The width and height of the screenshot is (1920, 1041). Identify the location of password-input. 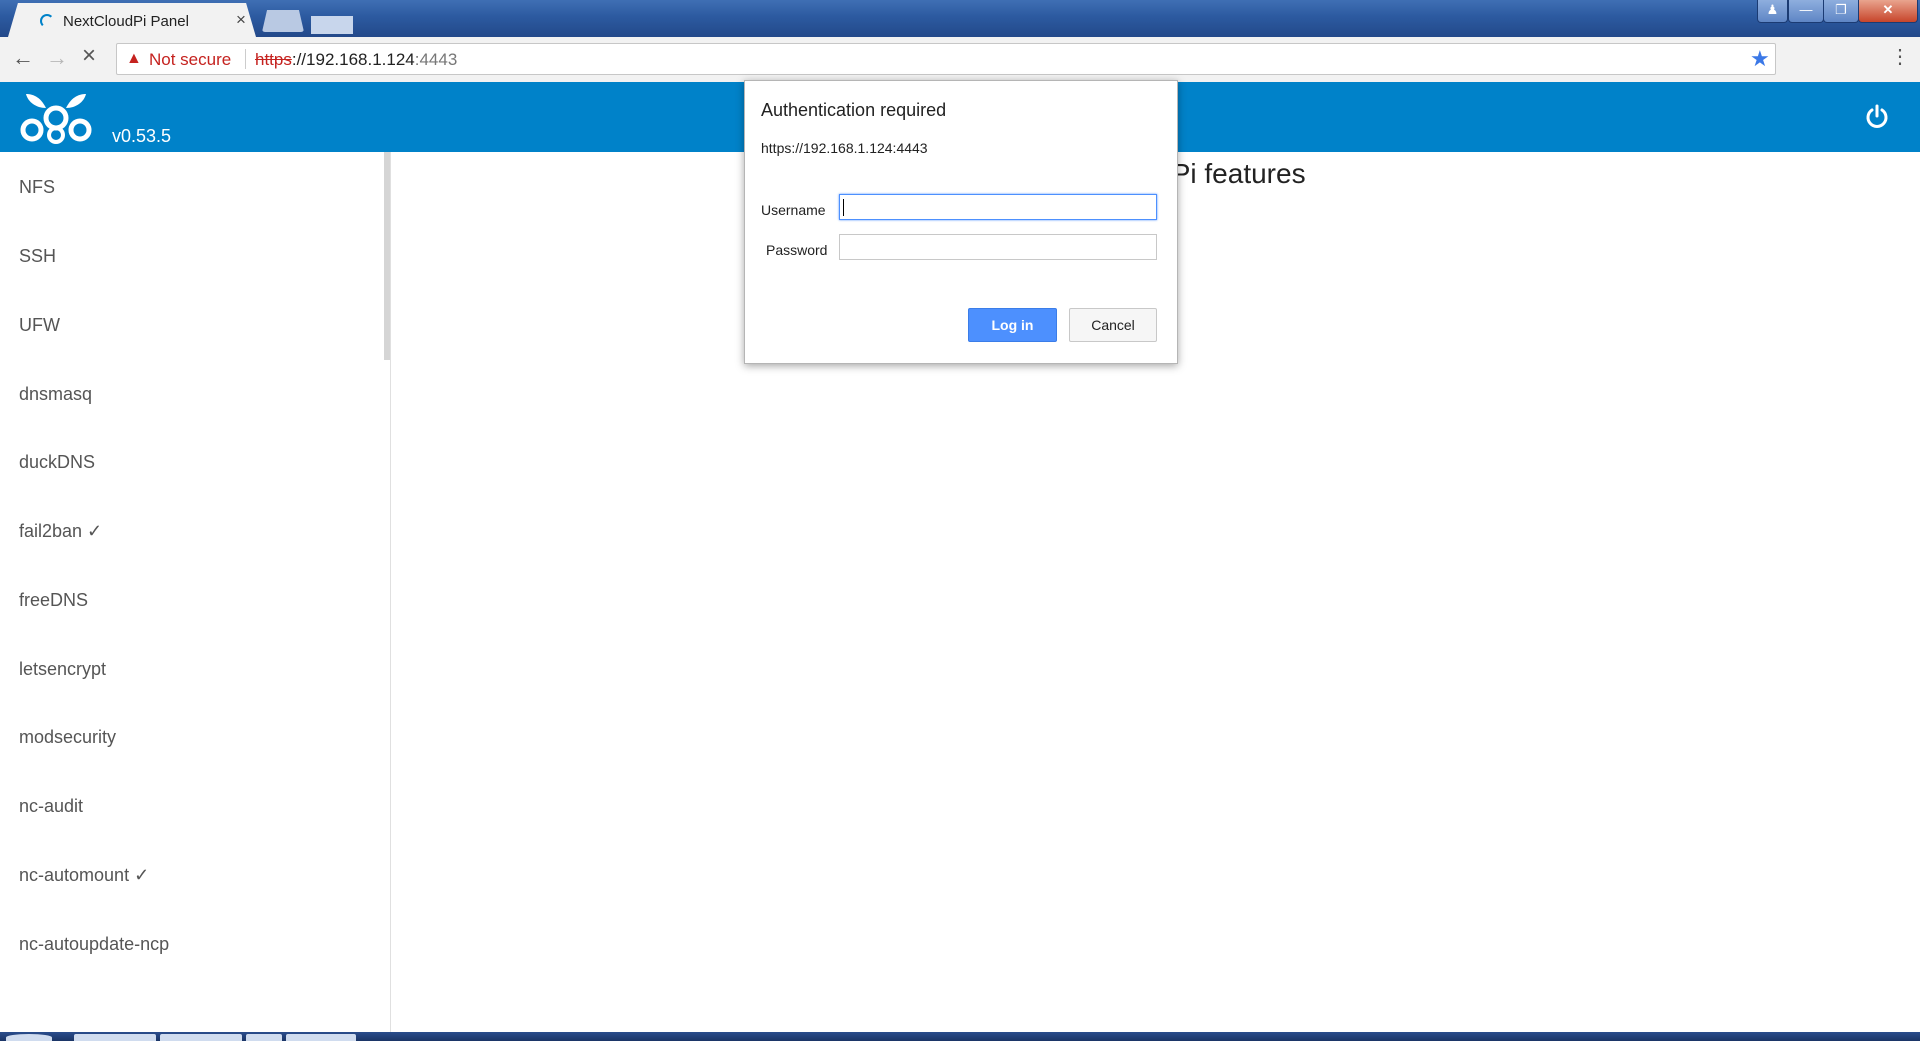
(998, 247).